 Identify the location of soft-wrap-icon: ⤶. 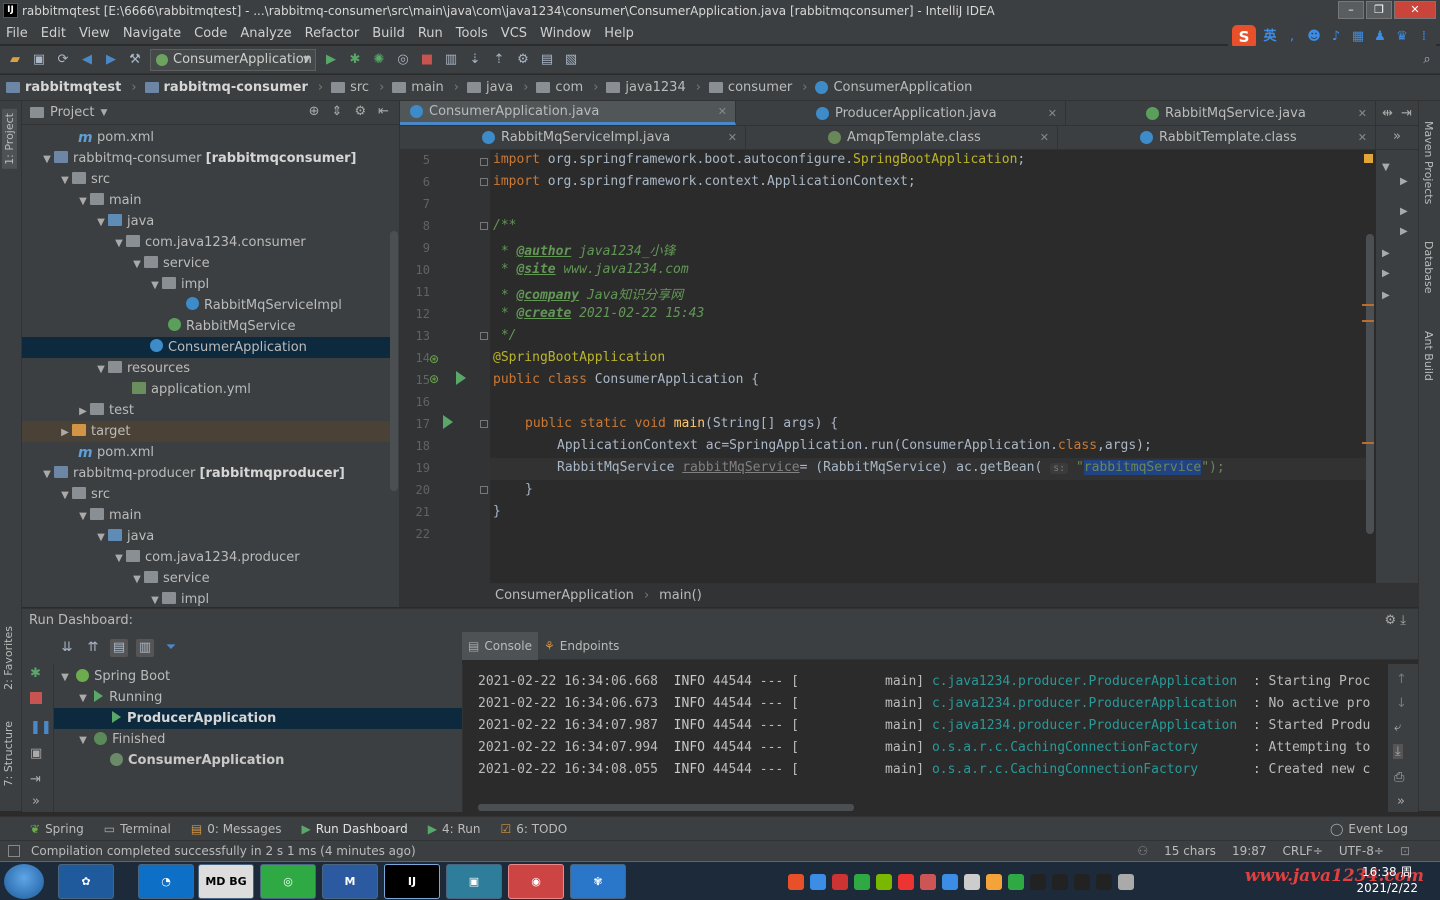
(1397, 727).